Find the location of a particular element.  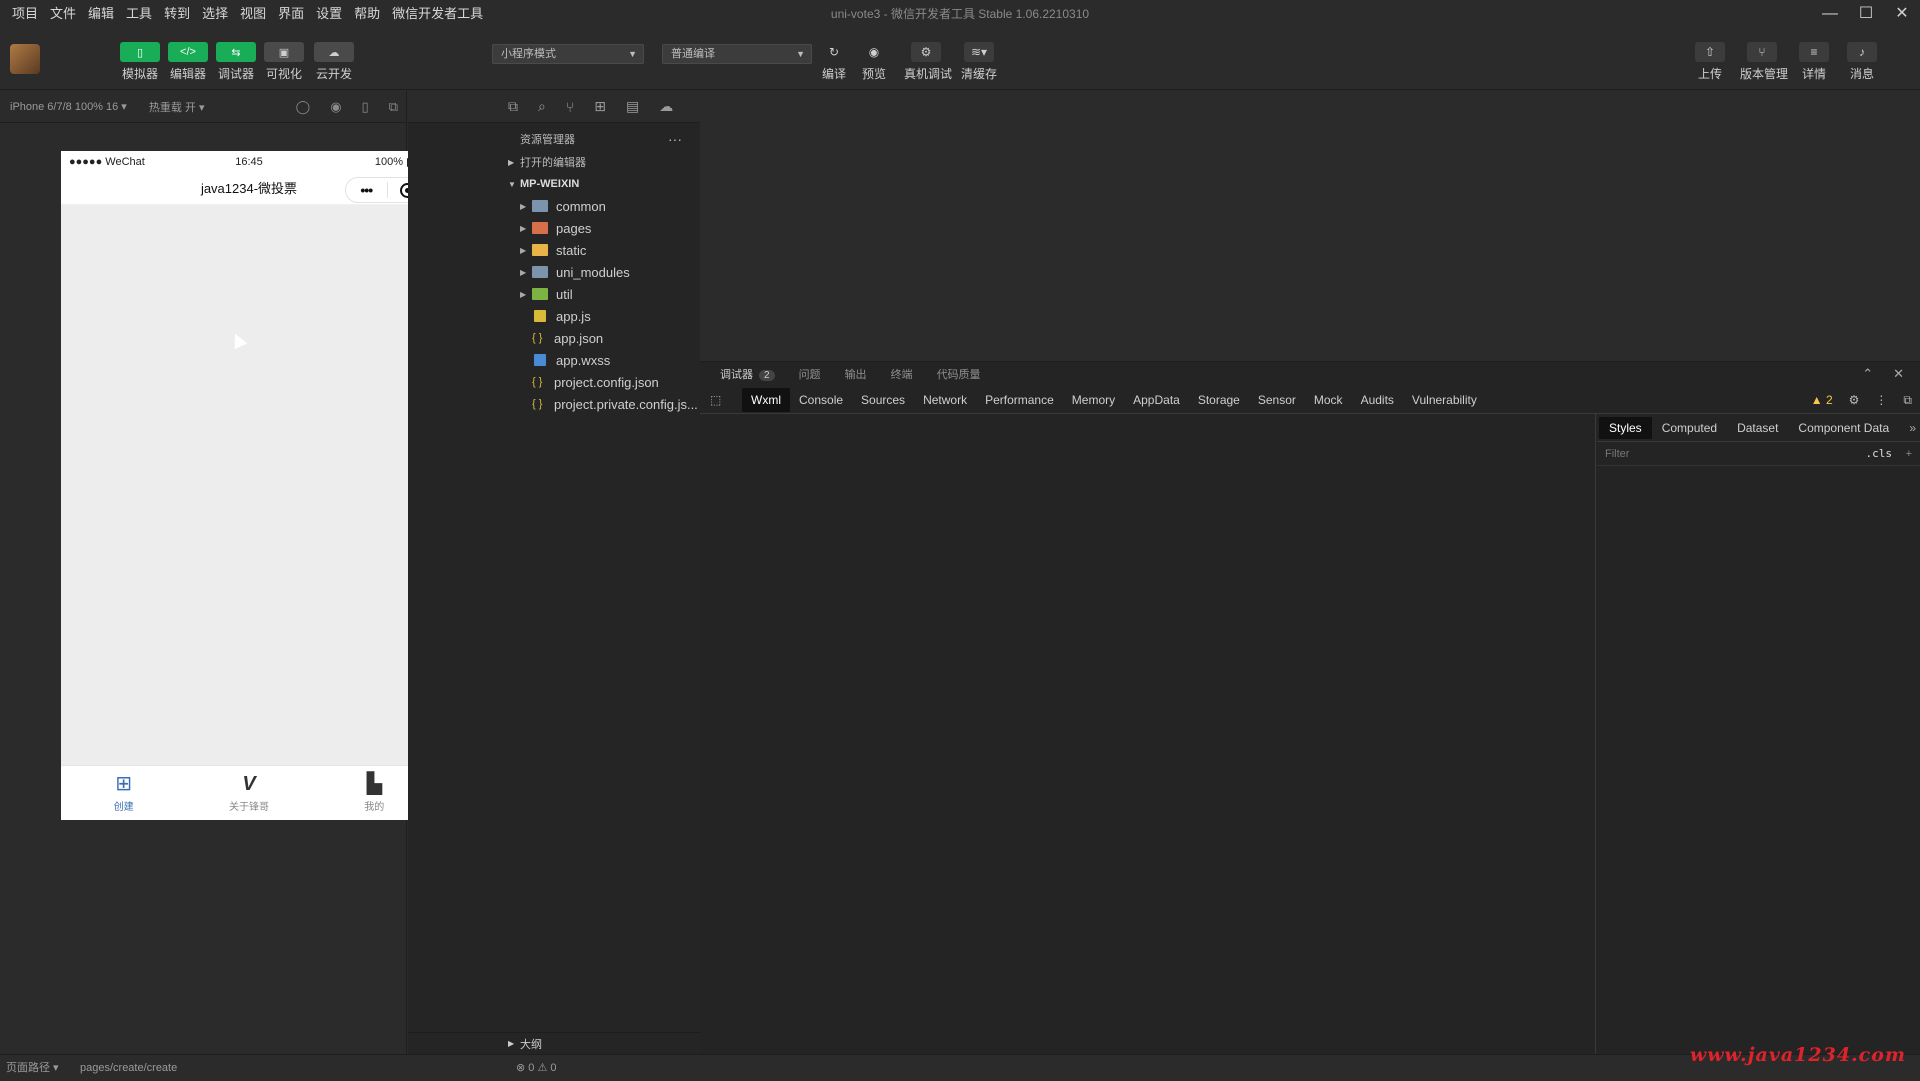

search-icon: ⌕ is located at coordinates (542, 106).